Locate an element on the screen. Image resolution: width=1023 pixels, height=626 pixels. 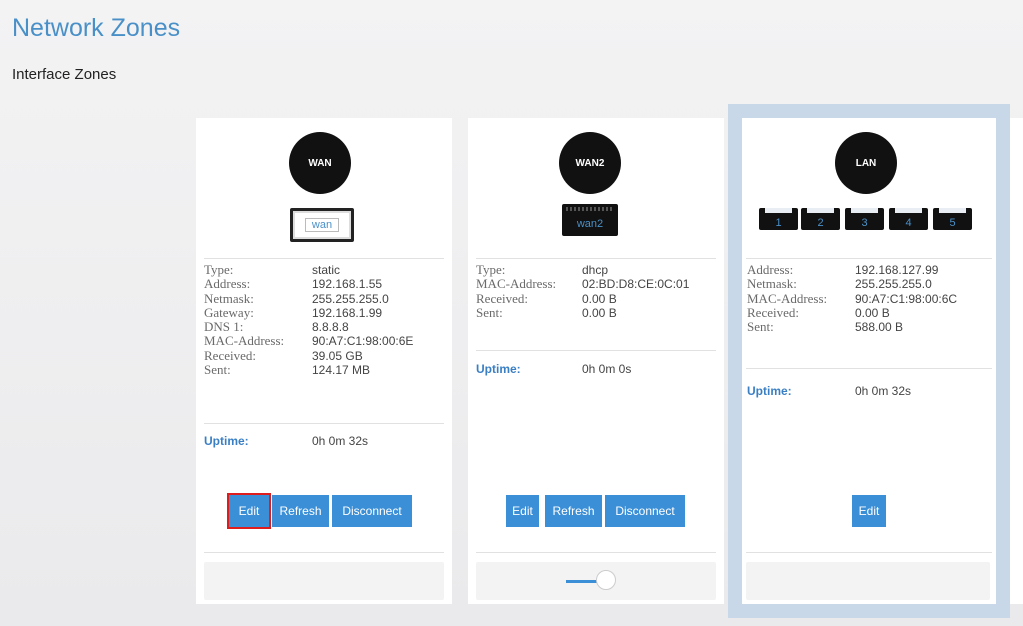
port-number: 2 is located at coordinates (820, 223).